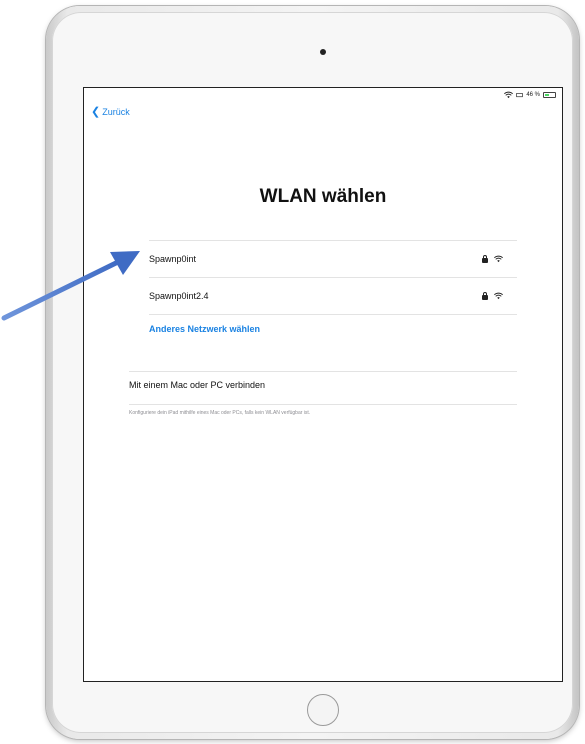 The height and width of the screenshot is (744, 585). I want to click on back-label: Zurück, so click(116, 112).